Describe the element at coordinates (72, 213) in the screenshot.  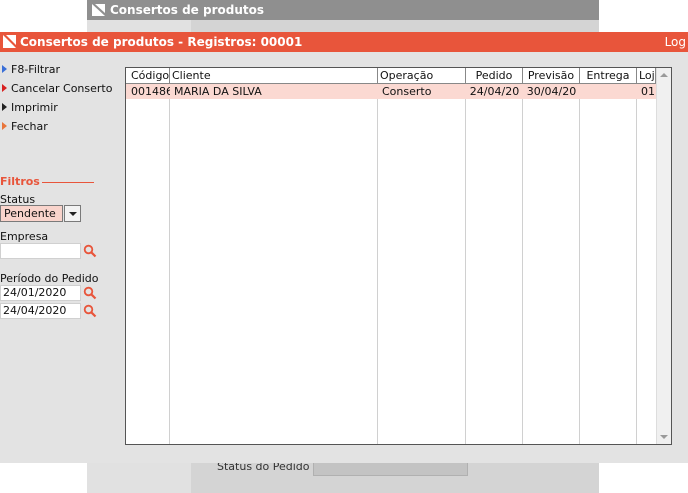
I see `chevron-down-icon` at that location.